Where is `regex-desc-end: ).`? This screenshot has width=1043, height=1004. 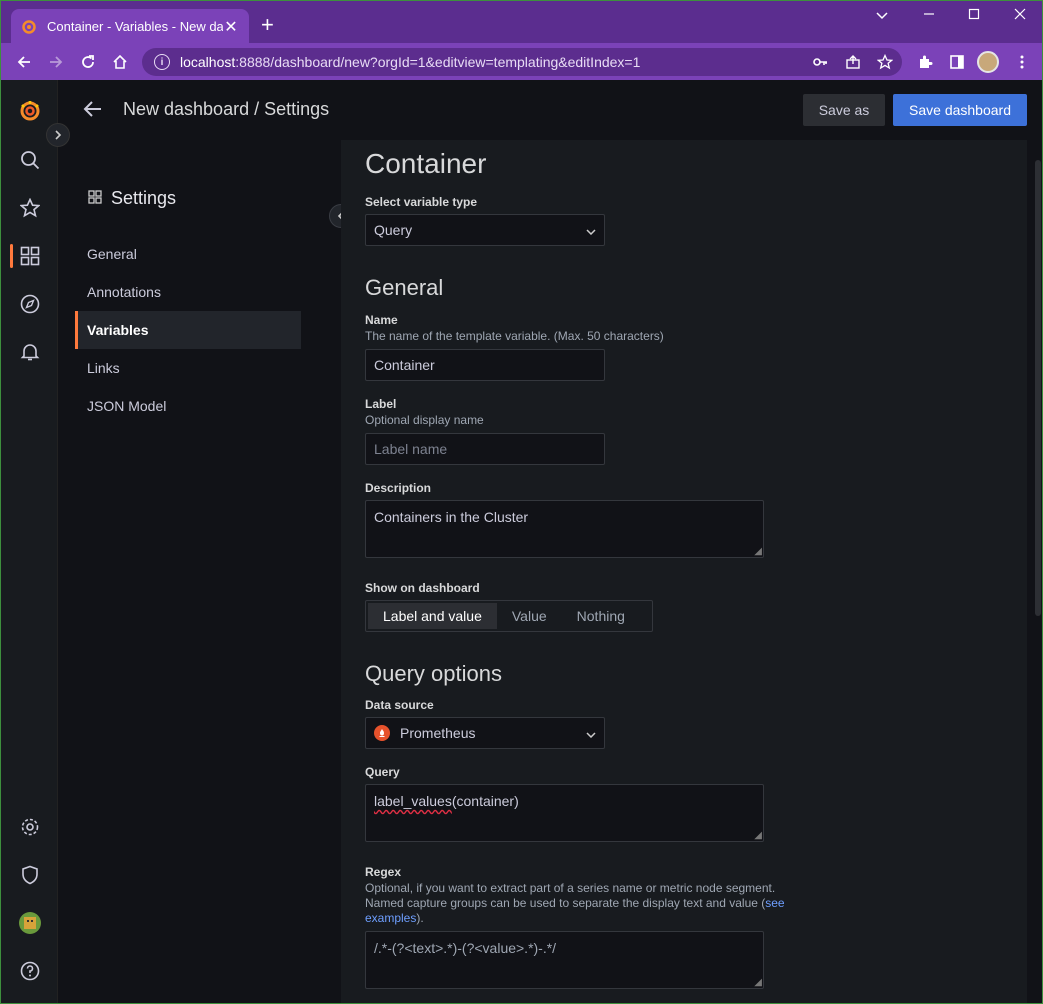 regex-desc-end: ). is located at coordinates (420, 918).